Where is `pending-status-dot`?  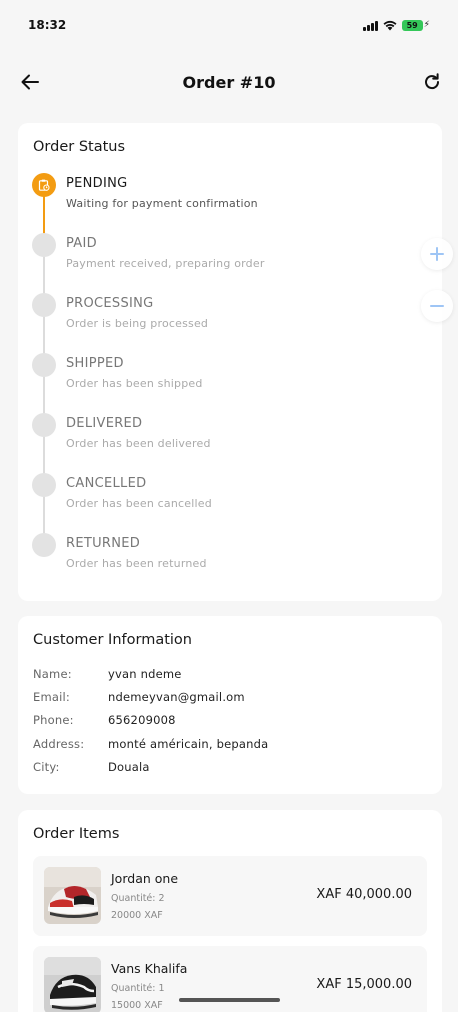
pending-status-dot is located at coordinates (44, 185).